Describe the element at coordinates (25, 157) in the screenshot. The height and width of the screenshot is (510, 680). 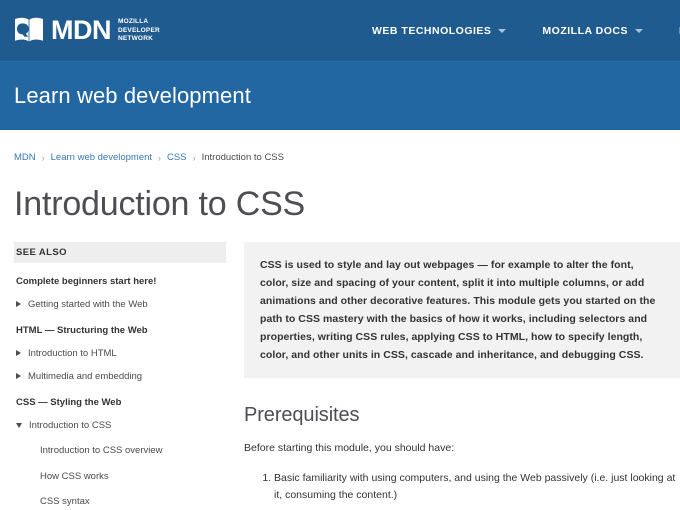
I see `breadcrumb-item-mdn: MDN` at that location.